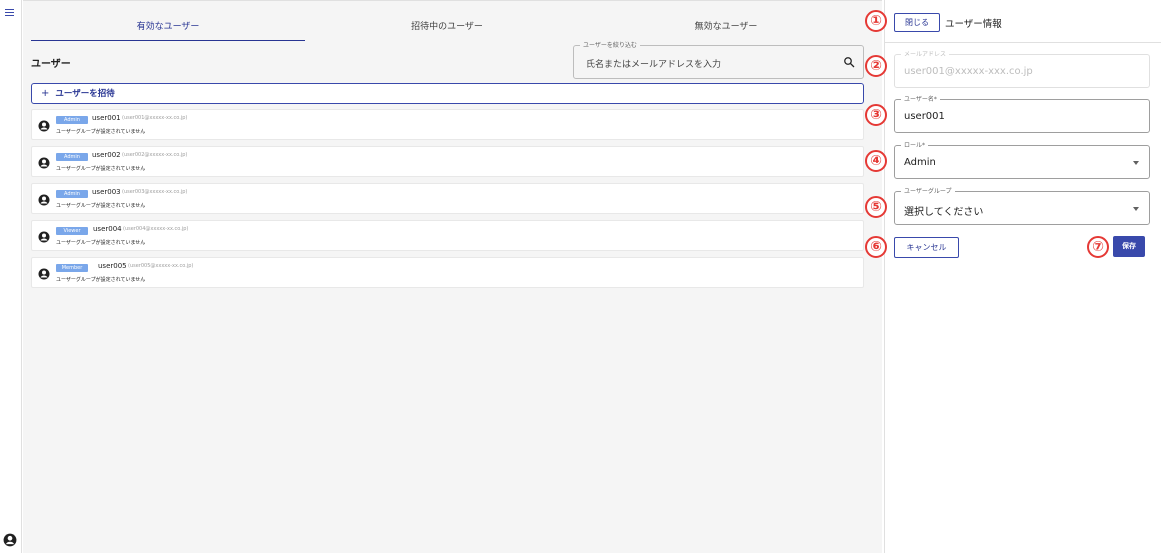 This screenshot has height=553, width=1161. What do you see at coordinates (51, 64) in the screenshot?
I see `page-title: ユーザー` at bounding box center [51, 64].